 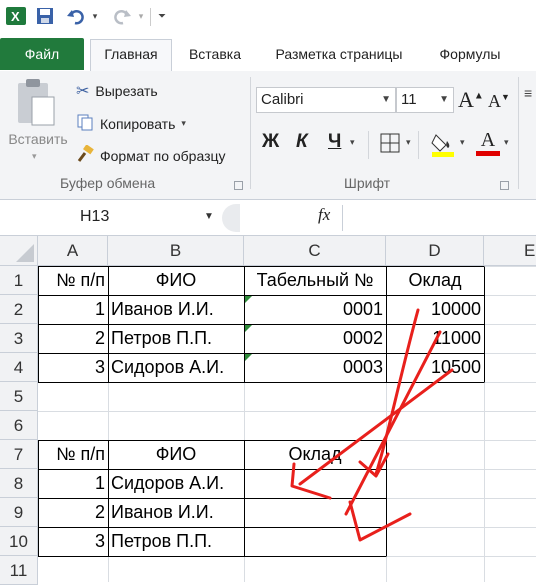 I want to click on tab-page-layout: Разметка страницы, so click(x=339, y=54).